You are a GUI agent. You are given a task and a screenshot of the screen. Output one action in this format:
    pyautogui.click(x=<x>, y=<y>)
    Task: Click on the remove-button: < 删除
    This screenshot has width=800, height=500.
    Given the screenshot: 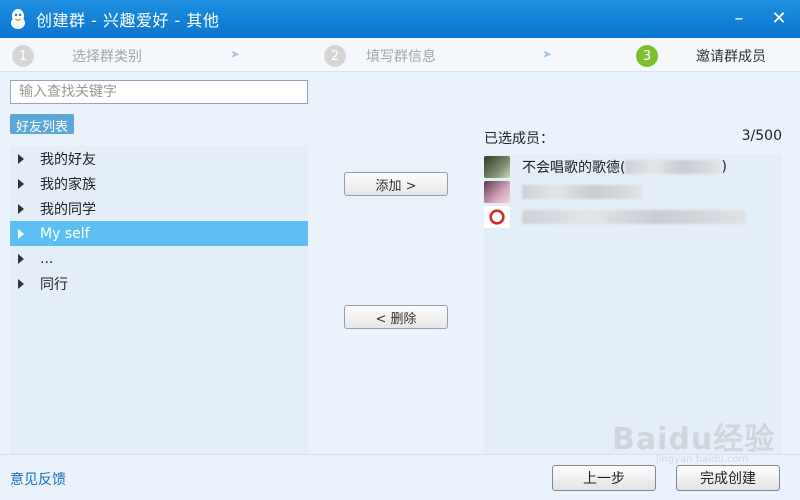 What is the action you would take?
    pyautogui.click(x=396, y=317)
    